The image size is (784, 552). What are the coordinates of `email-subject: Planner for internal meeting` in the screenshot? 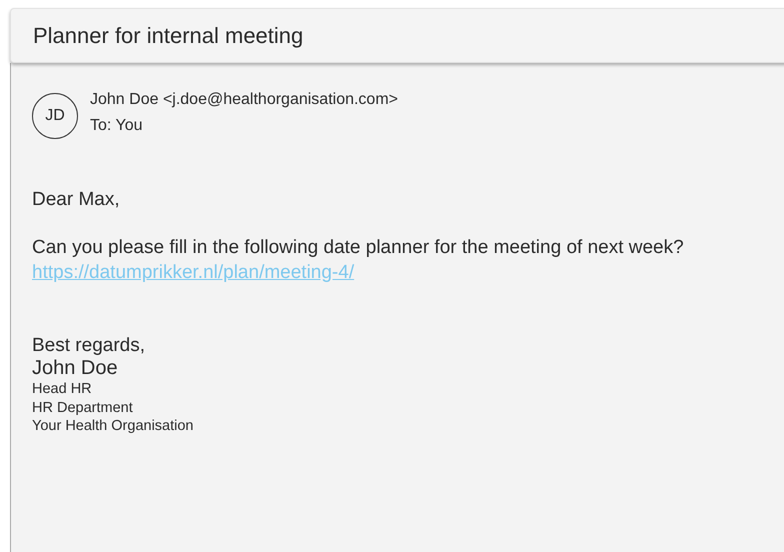 It's located at (168, 35).